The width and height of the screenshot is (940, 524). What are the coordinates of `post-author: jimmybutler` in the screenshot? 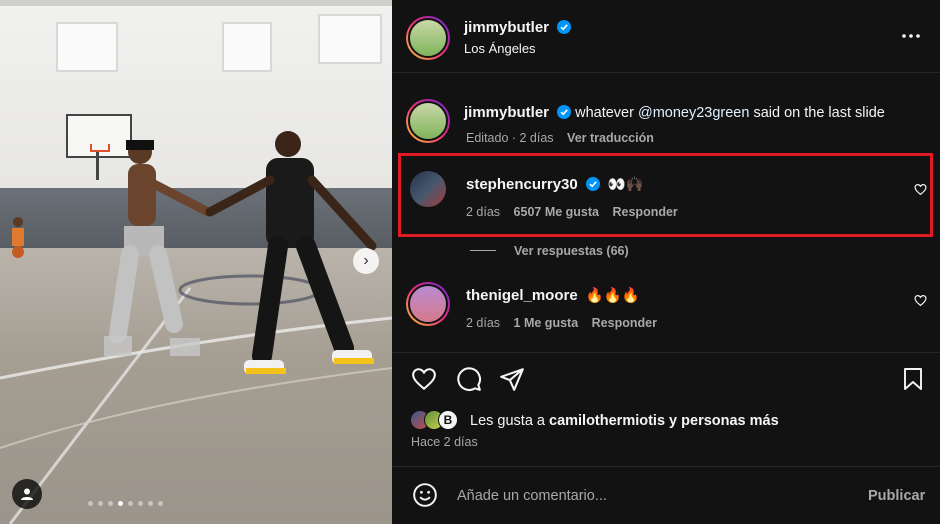 It's located at (518, 28).